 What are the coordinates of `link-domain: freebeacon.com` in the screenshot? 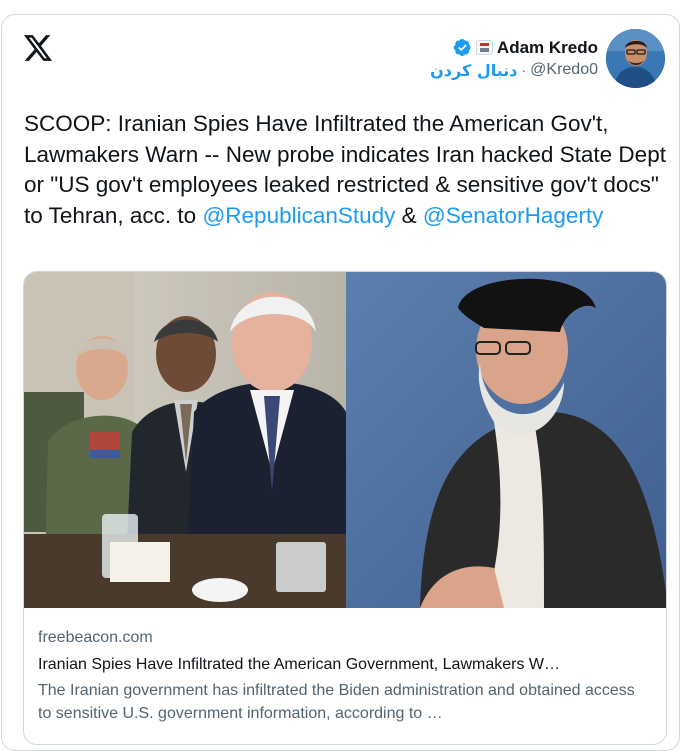 It's located at (95, 637).